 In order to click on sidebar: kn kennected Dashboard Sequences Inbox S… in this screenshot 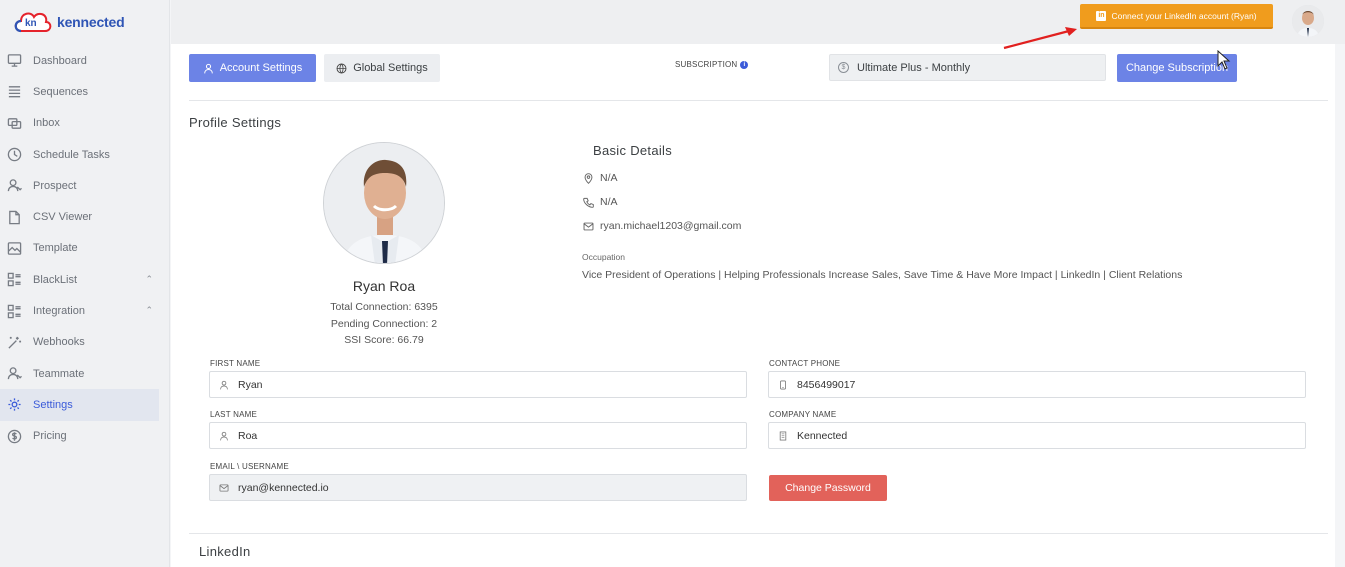, I will do `click(85, 283)`.